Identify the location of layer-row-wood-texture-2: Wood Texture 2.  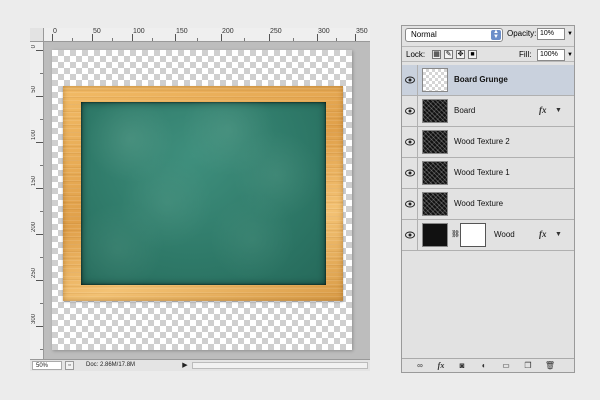
(488, 142).